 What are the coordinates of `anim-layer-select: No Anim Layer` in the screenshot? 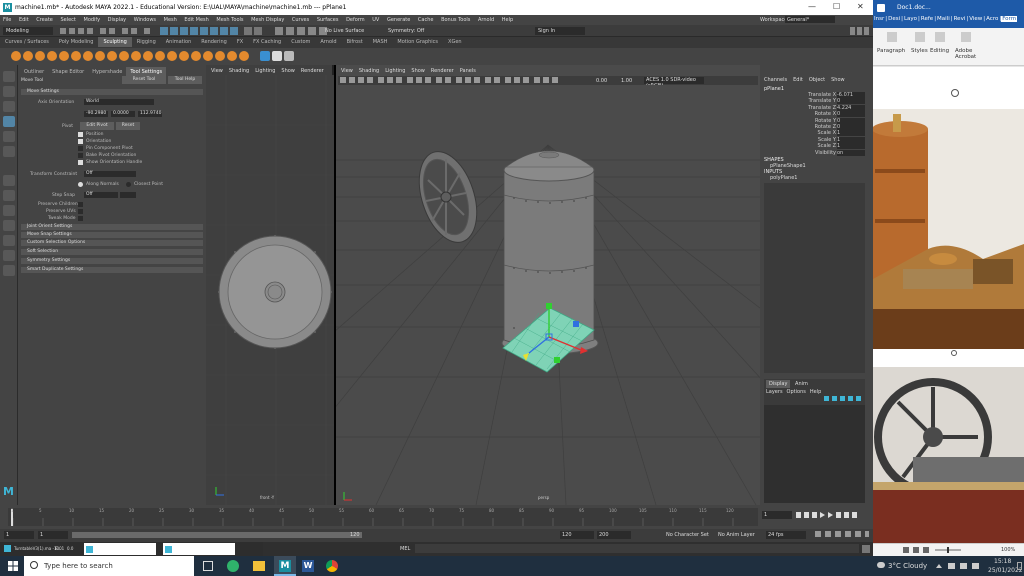 It's located at (736, 535).